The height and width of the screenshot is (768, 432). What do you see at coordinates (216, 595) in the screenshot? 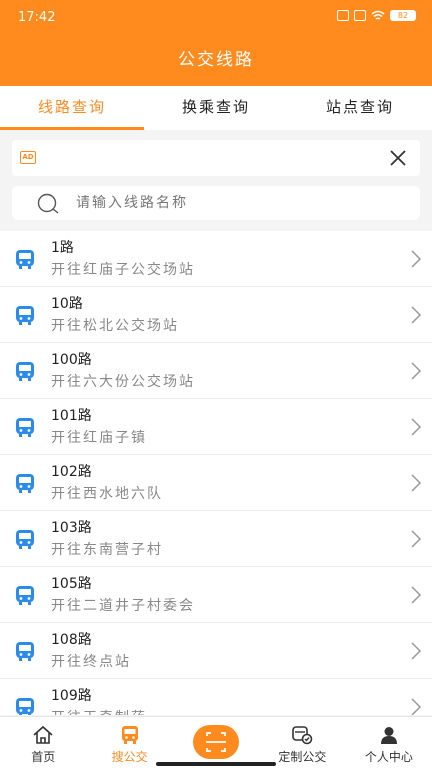
I see `list-item: 105路 开往二道井子村委会` at bounding box center [216, 595].